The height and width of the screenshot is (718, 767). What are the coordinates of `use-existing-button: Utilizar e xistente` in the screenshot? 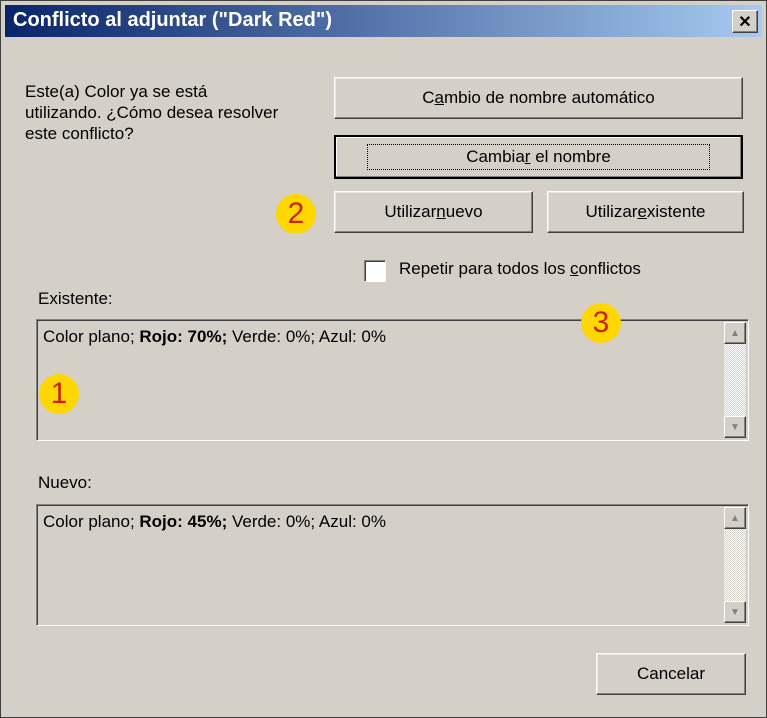 It's located at (645, 212).